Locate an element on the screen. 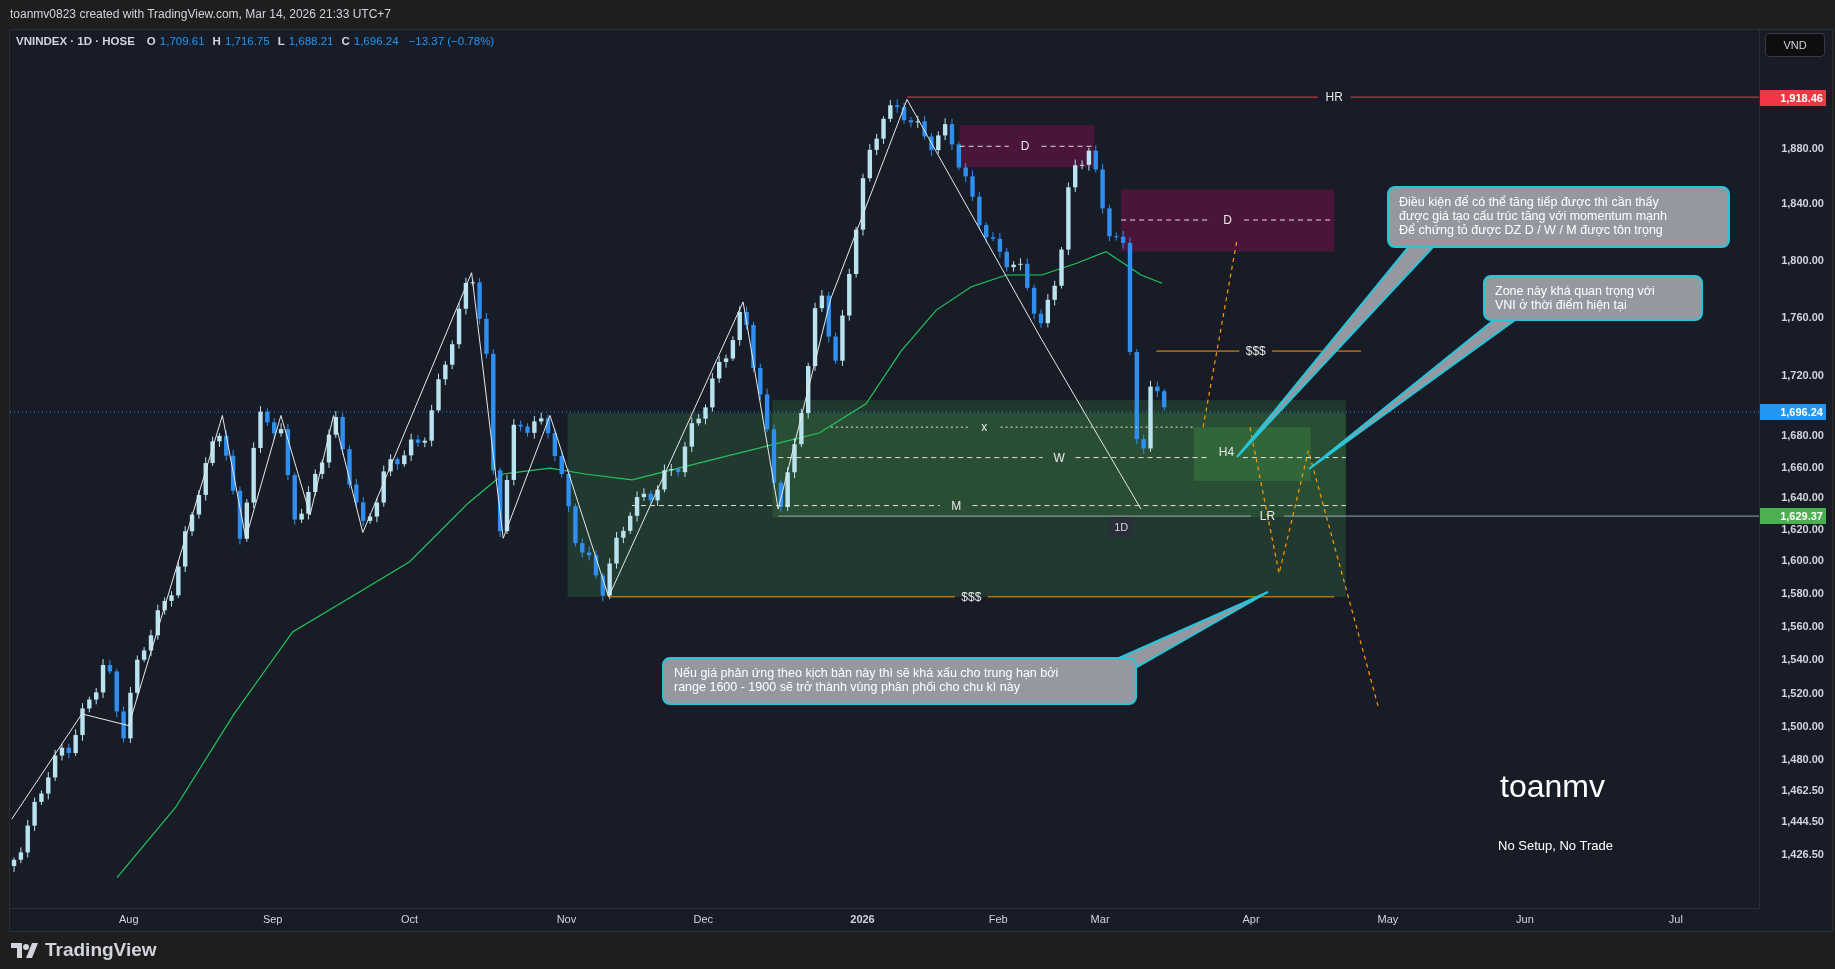 The height and width of the screenshot is (969, 1835). time-tick: Oct is located at coordinates (410, 918).